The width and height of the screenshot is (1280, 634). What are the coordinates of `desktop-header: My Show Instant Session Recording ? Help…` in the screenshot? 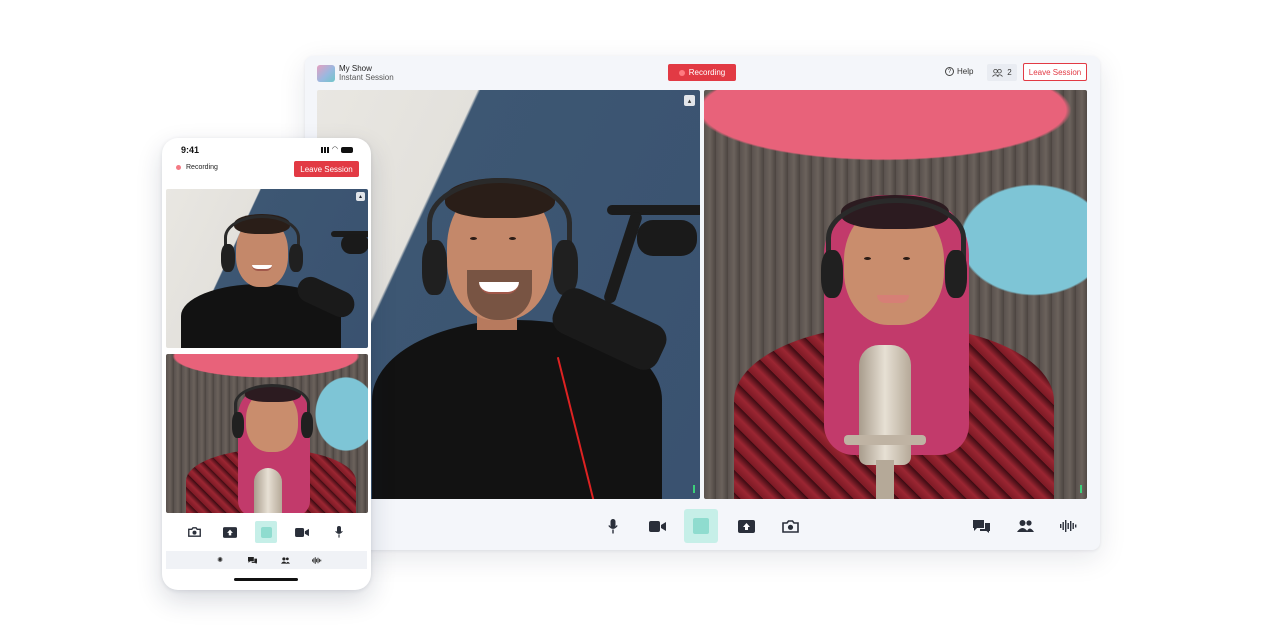 It's located at (702, 73).